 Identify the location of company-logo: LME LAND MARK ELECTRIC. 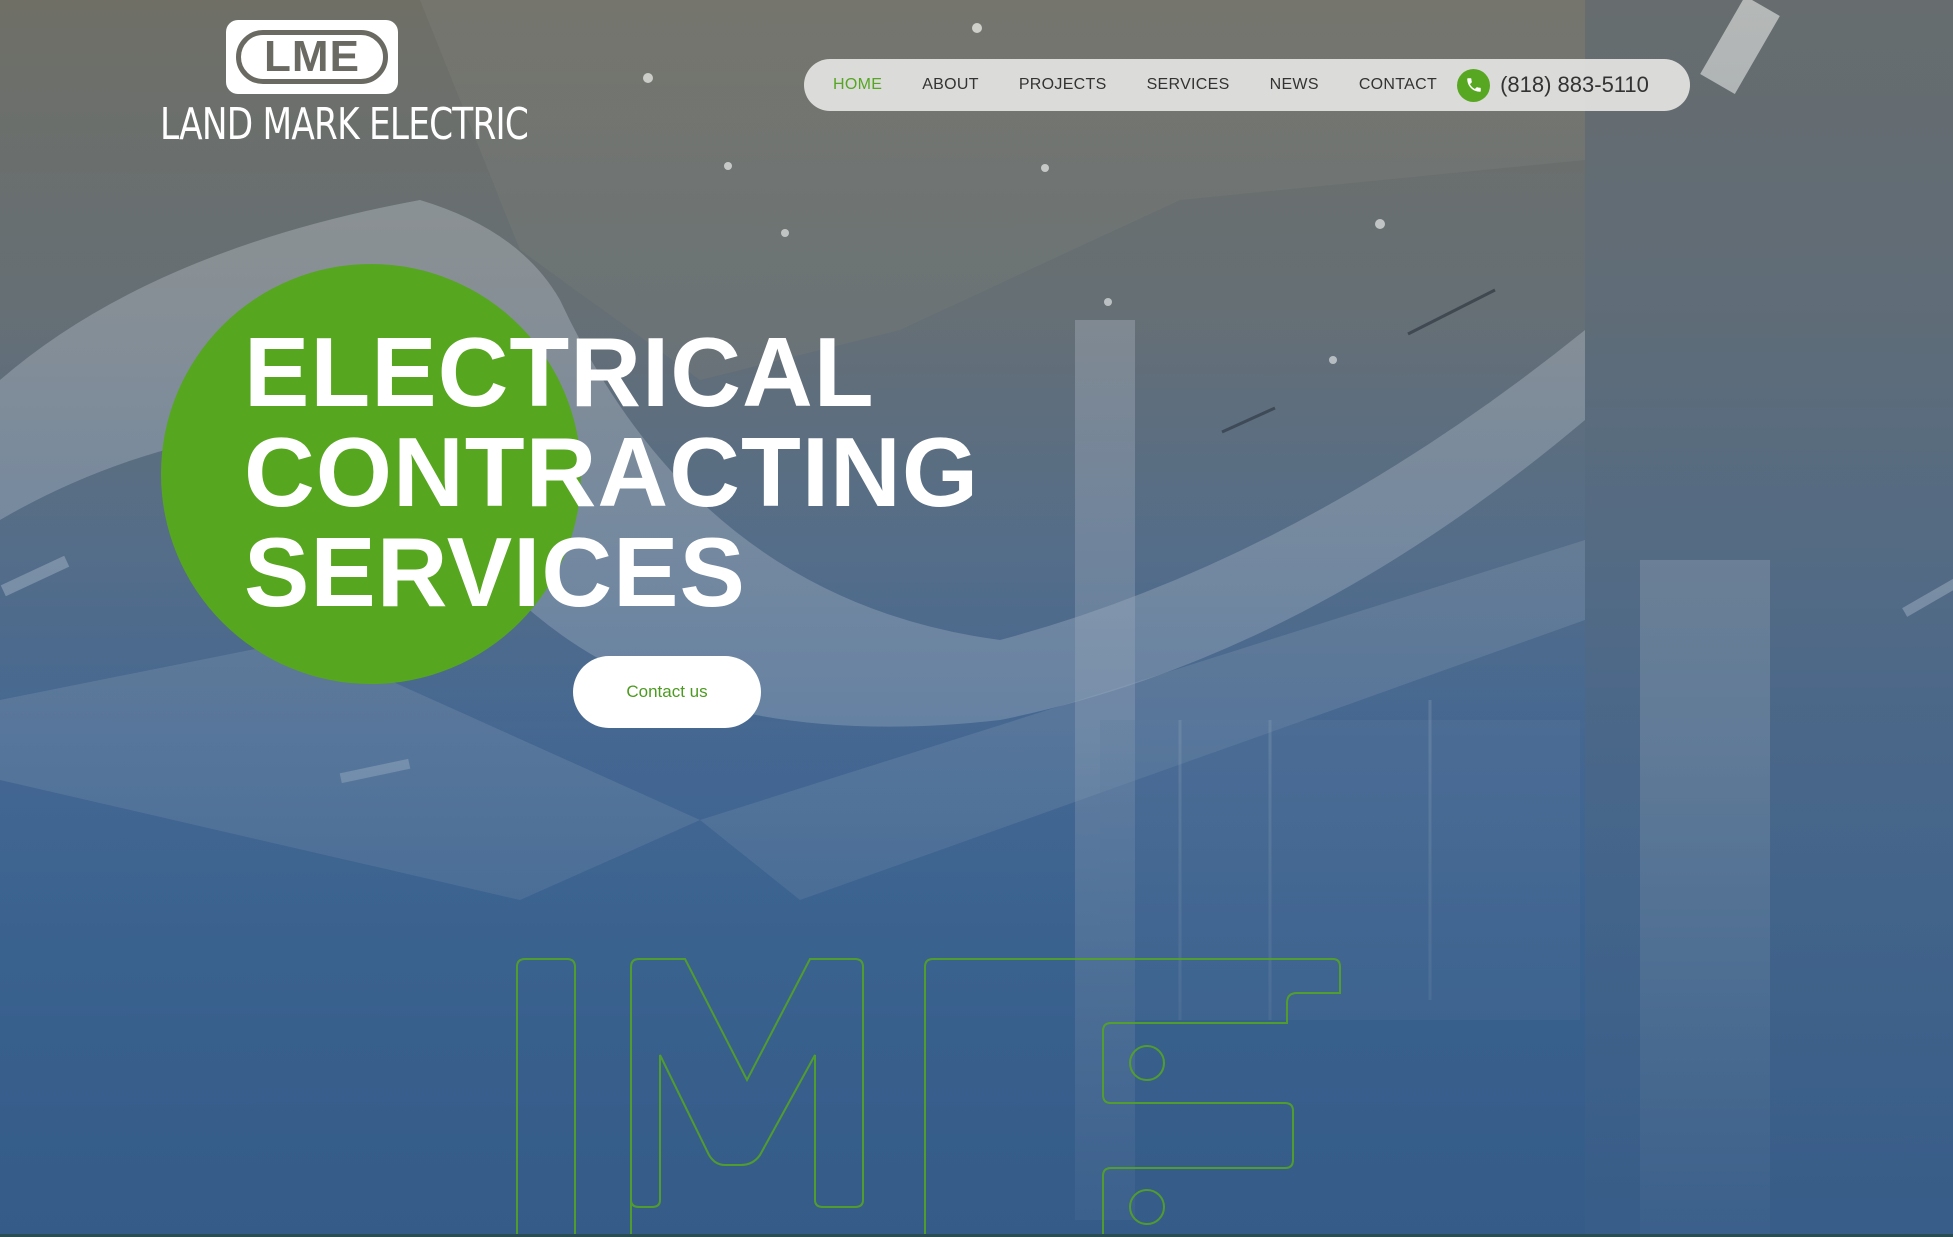
(344, 86).